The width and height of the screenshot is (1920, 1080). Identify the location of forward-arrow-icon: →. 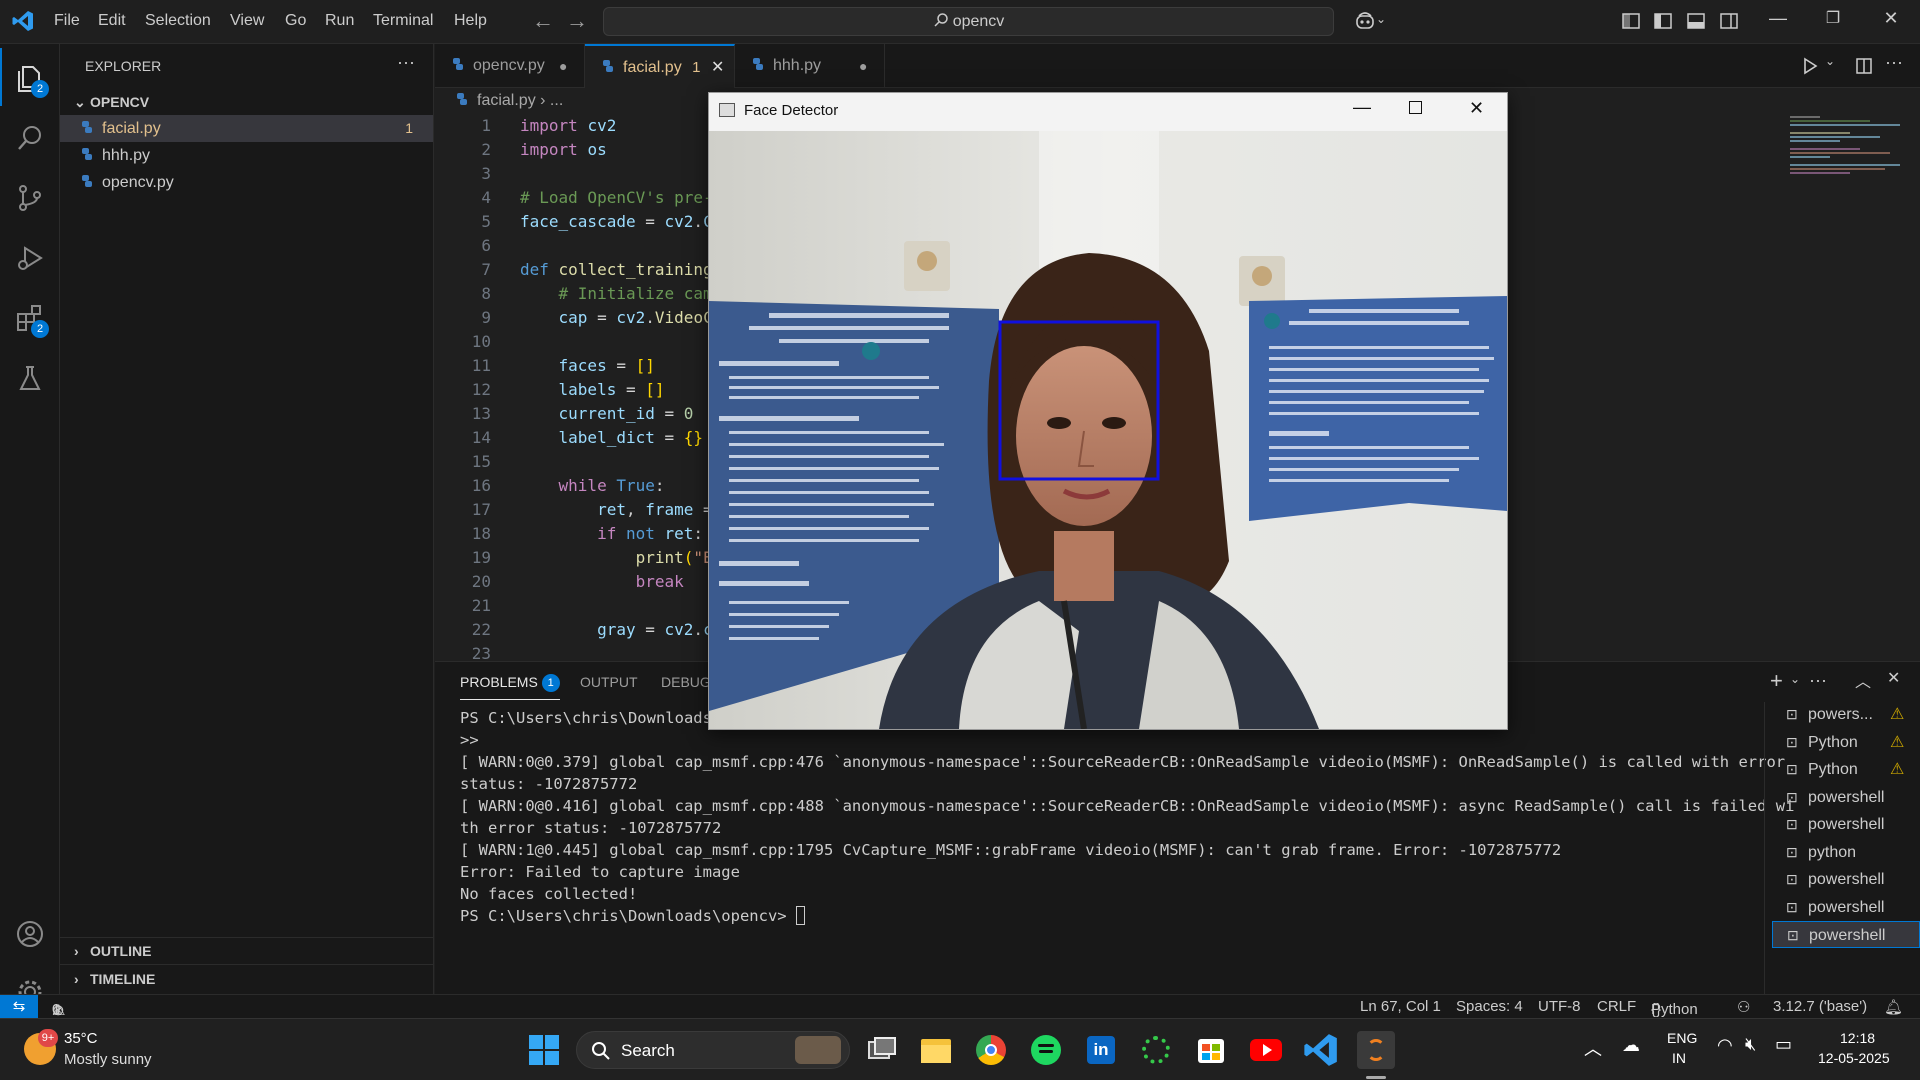
(577, 21).